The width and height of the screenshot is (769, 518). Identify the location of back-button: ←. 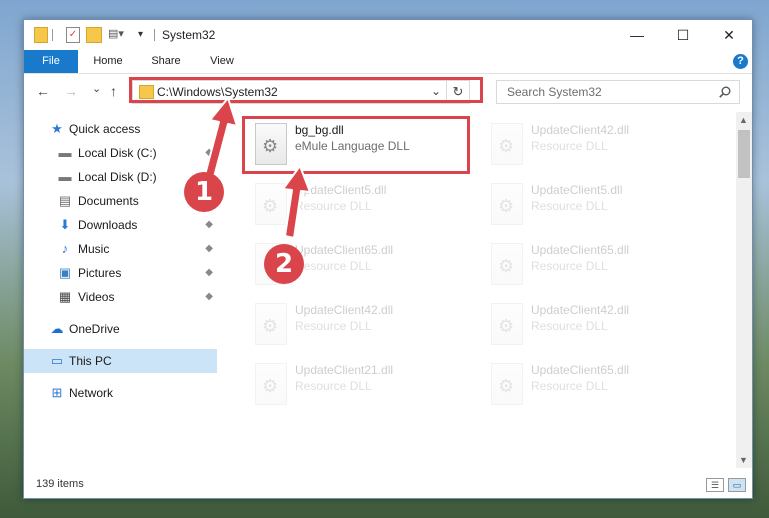
(43, 91).